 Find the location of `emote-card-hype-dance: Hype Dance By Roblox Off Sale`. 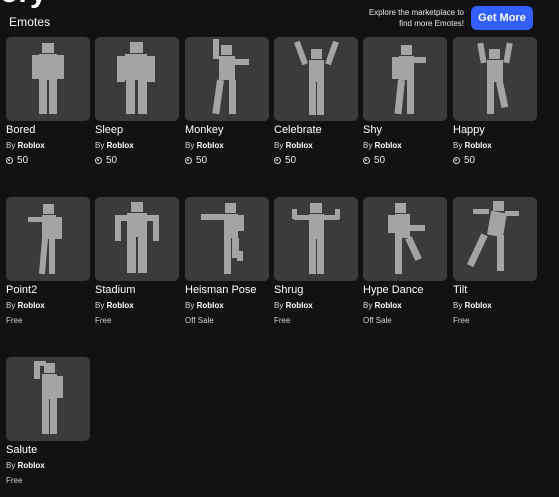

emote-card-hype-dance: Hype Dance By Roblox Off Sale is located at coordinates (405, 267).